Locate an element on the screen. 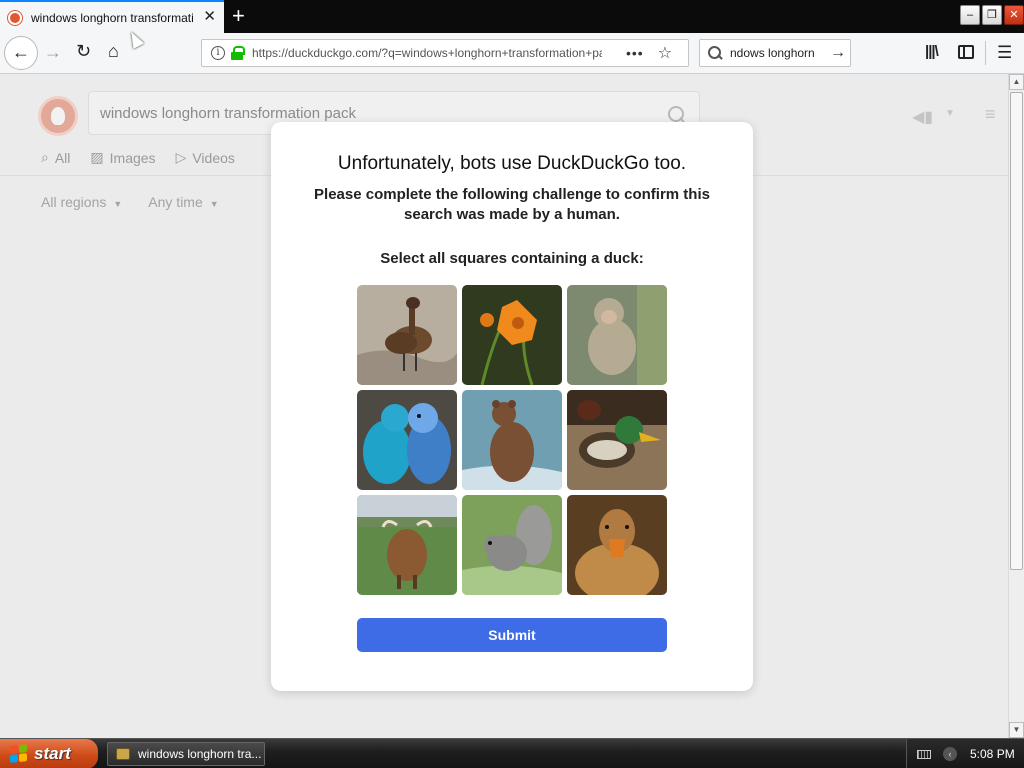  tile-bear is located at coordinates (512, 440).